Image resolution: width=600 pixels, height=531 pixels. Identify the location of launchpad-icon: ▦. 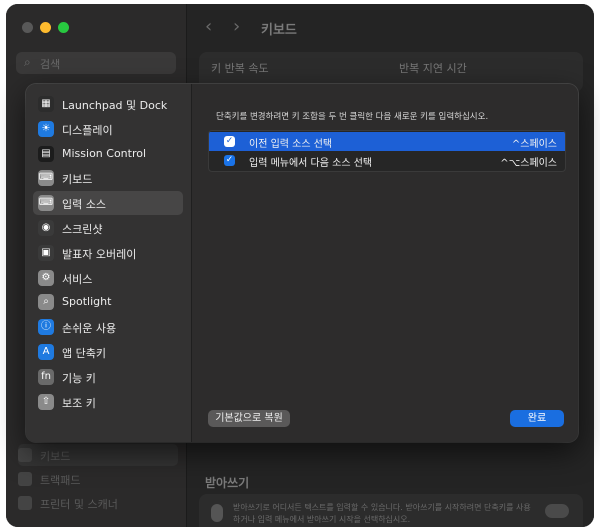
(46, 104).